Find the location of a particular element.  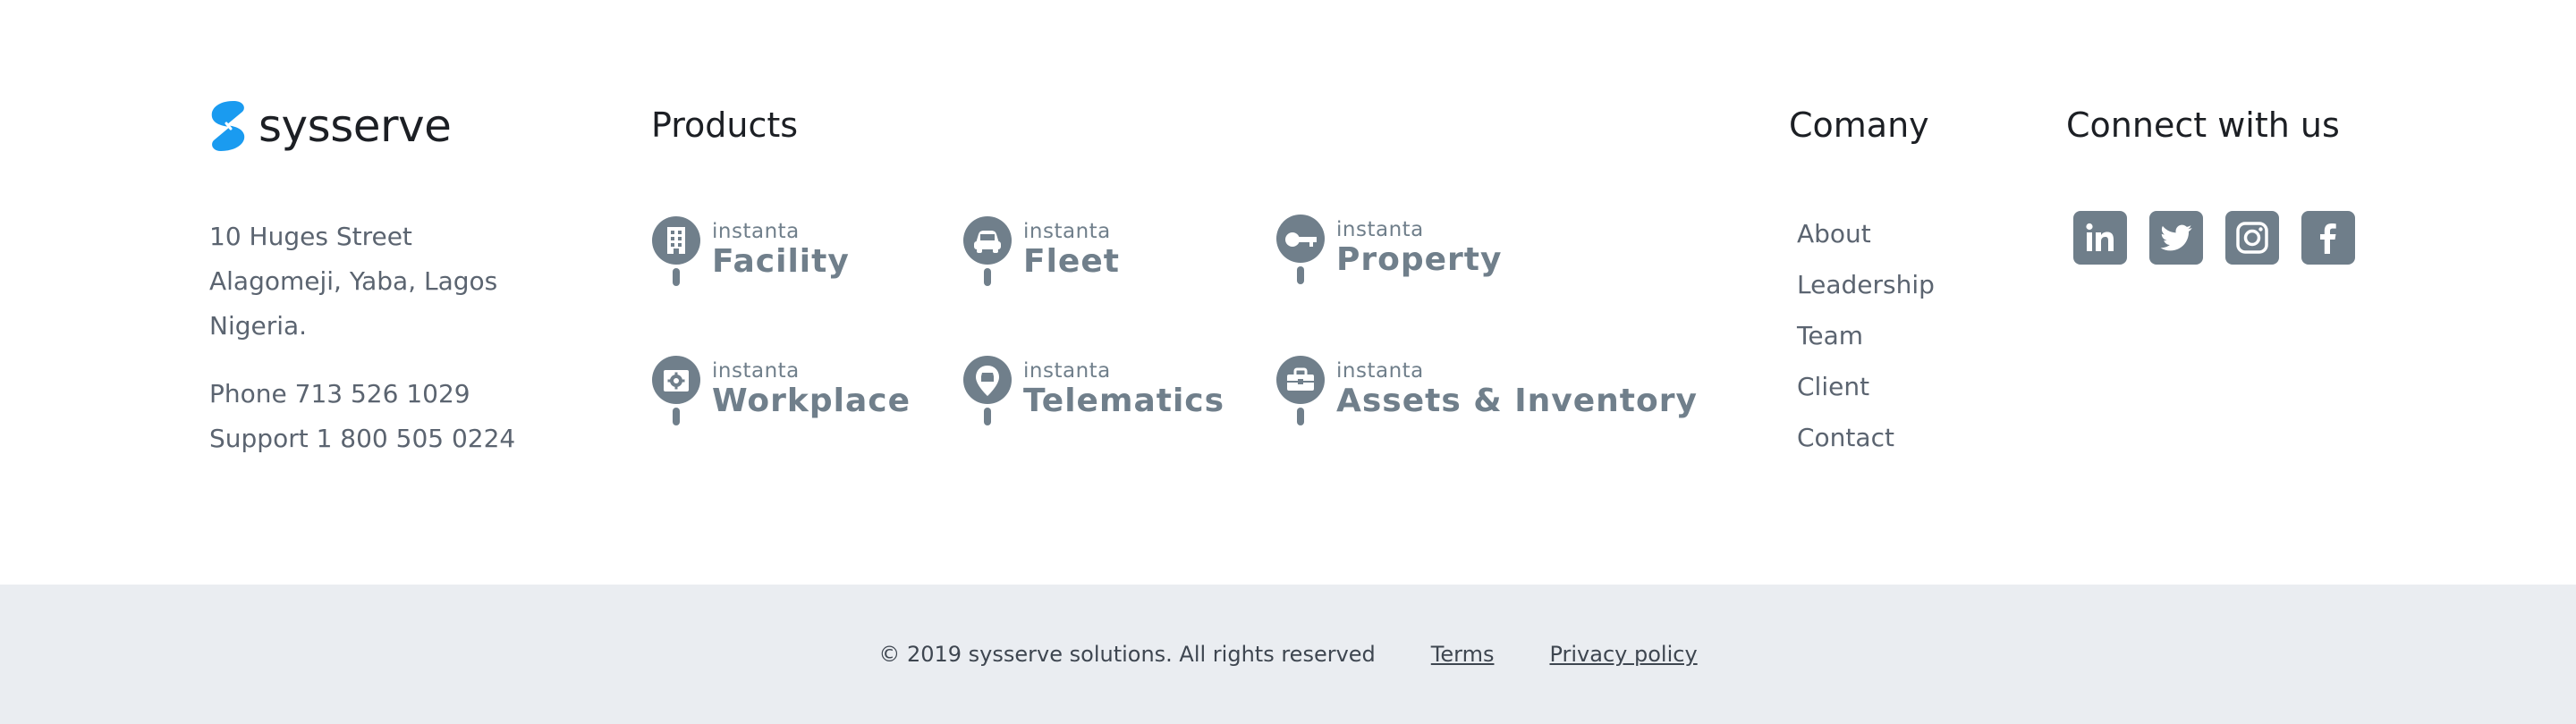

car-icon is located at coordinates (987, 251).